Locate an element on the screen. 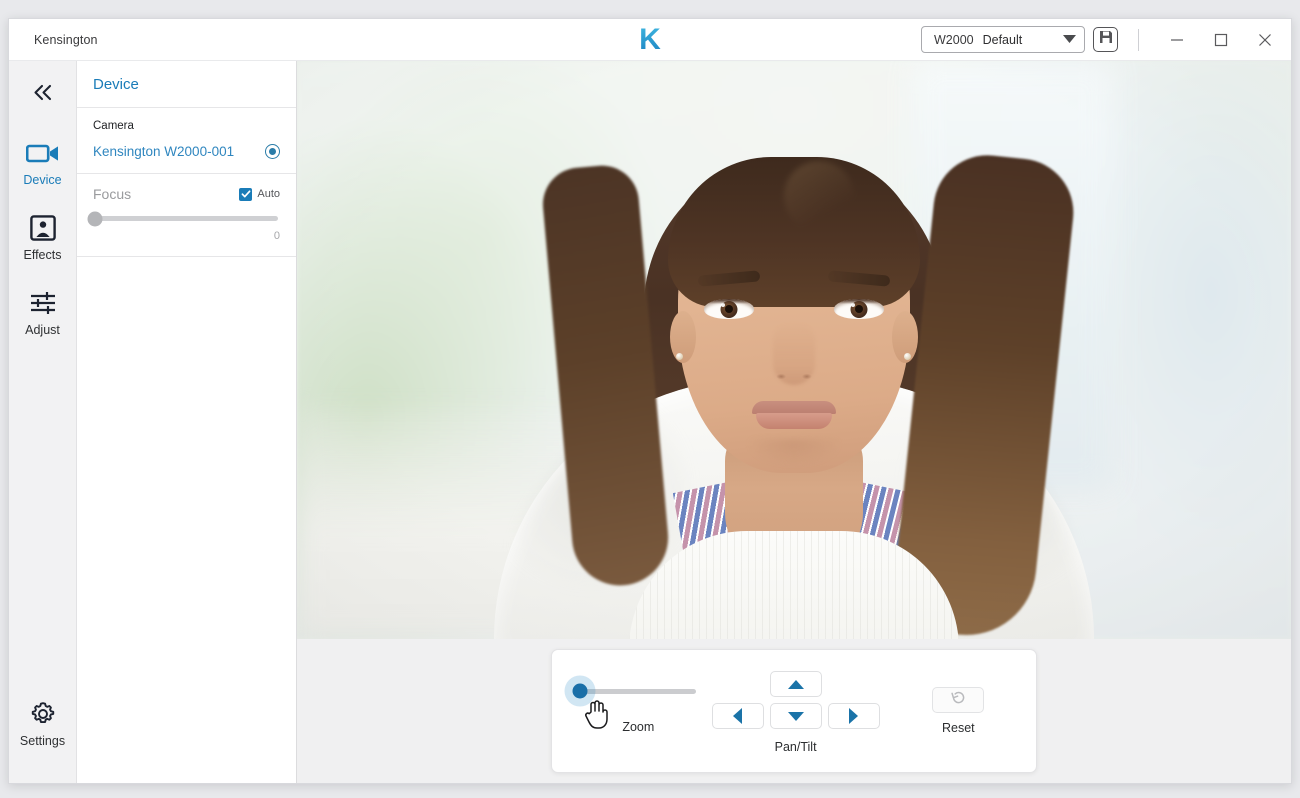  camera-name: Kensington W2000-001 is located at coordinates (164, 151).